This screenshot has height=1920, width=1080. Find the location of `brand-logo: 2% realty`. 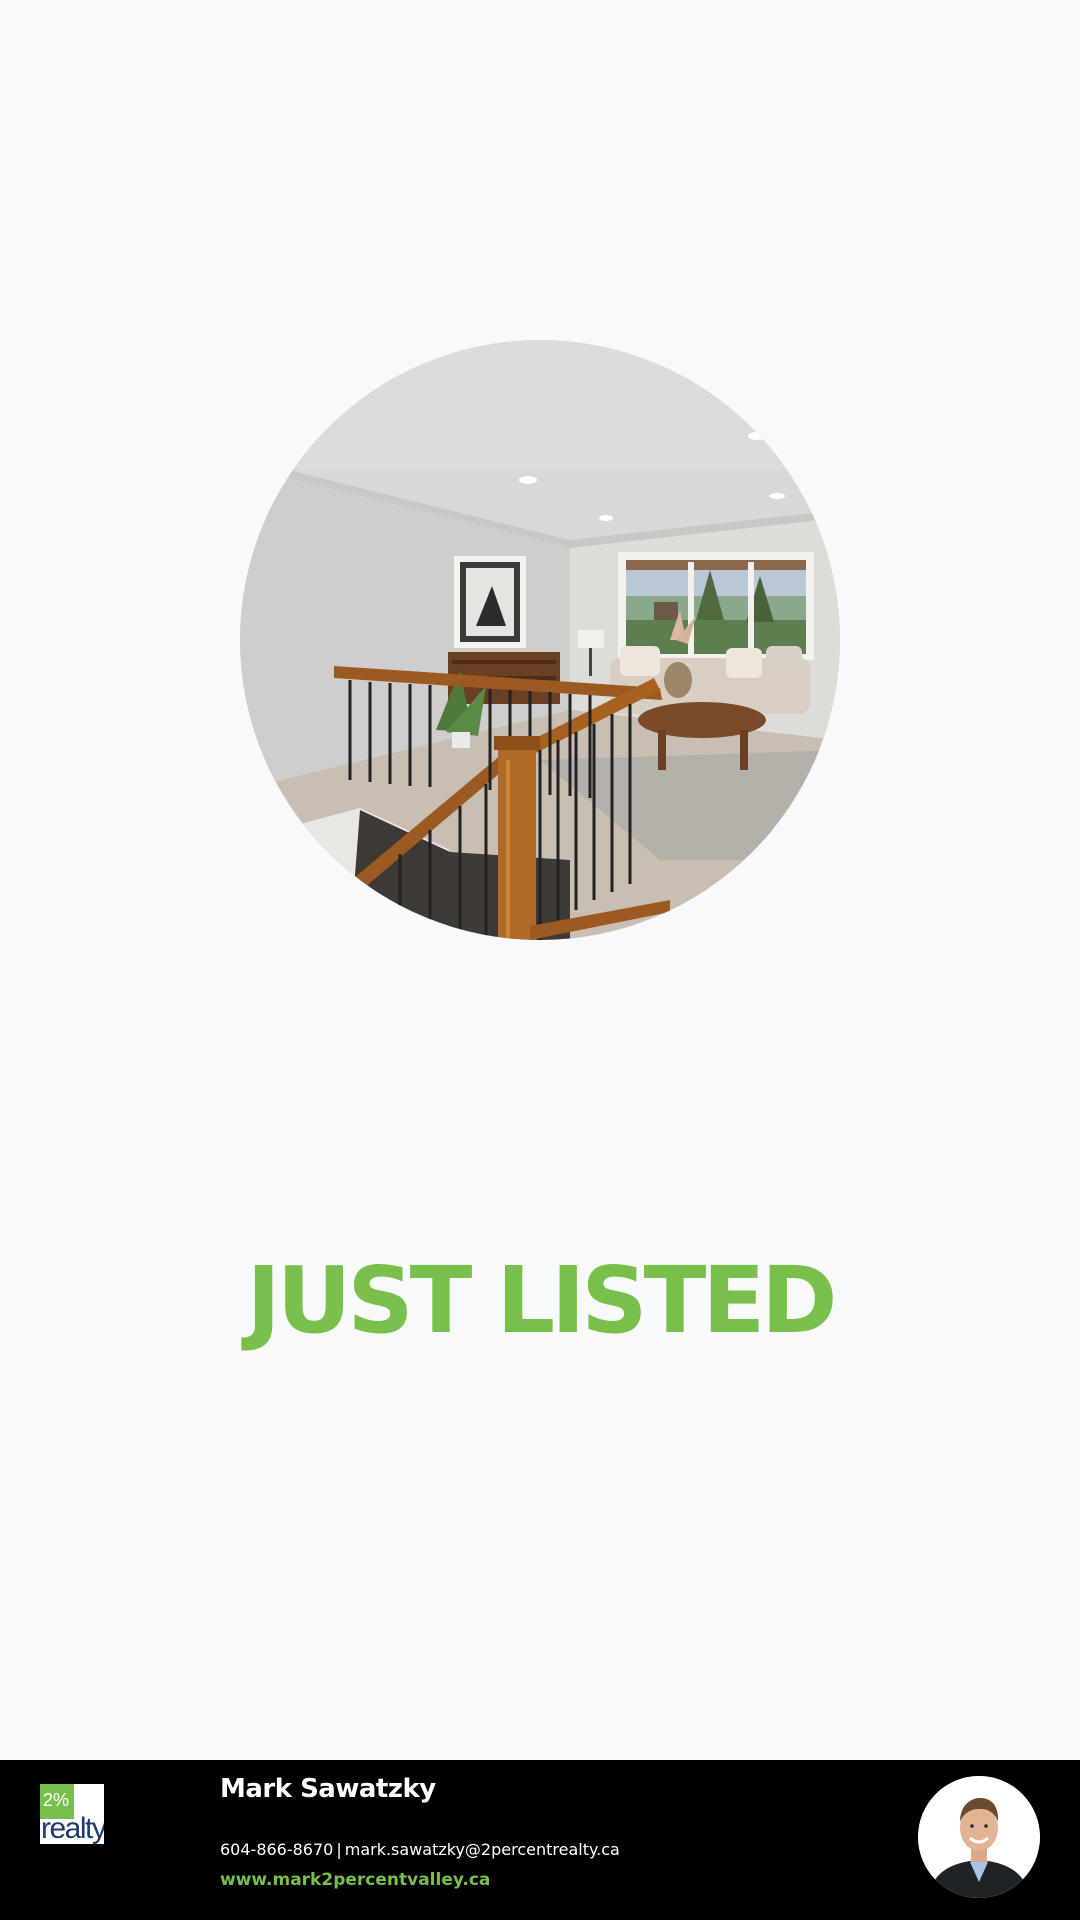

brand-logo: 2% realty is located at coordinates (72, 1814).